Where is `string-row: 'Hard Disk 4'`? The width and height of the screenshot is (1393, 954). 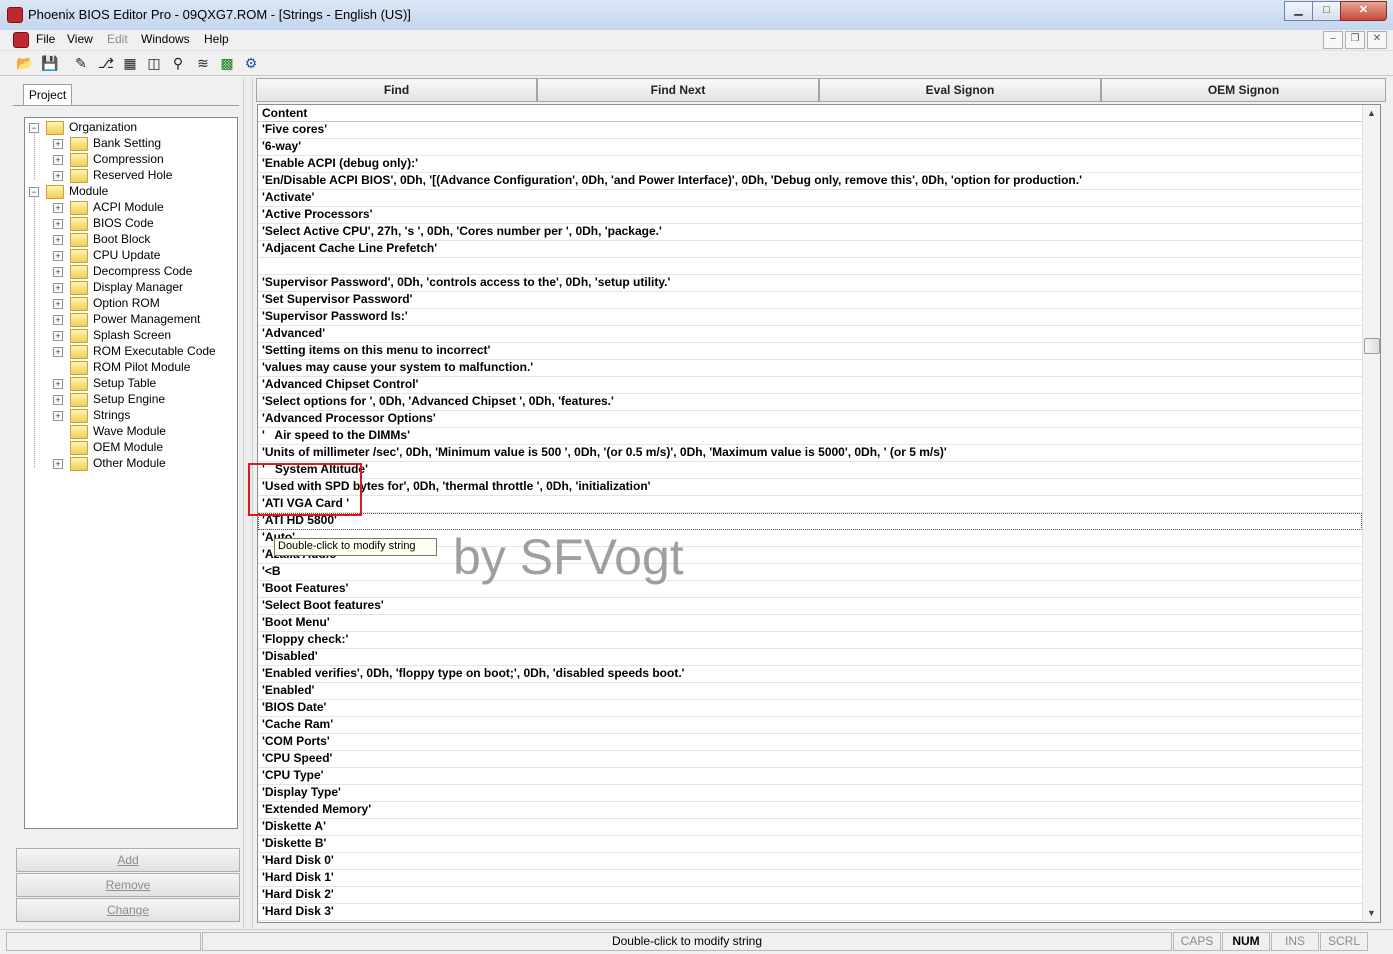
string-row: 'Hard Disk 4' is located at coordinates (810, 921).